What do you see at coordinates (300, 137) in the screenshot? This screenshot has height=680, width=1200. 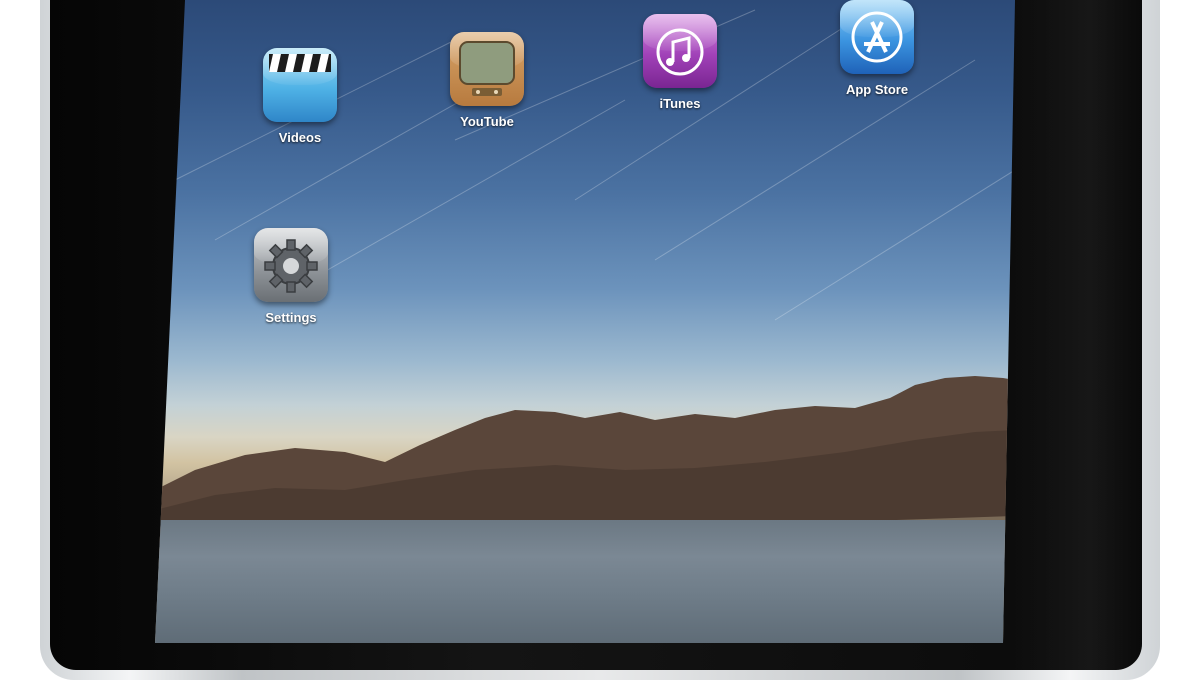 I see `app-label-videos: Videos` at bounding box center [300, 137].